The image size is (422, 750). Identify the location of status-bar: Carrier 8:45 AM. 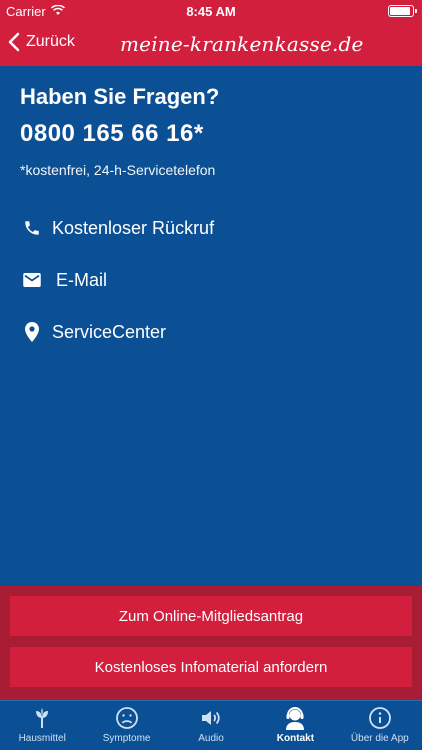
(211, 11).